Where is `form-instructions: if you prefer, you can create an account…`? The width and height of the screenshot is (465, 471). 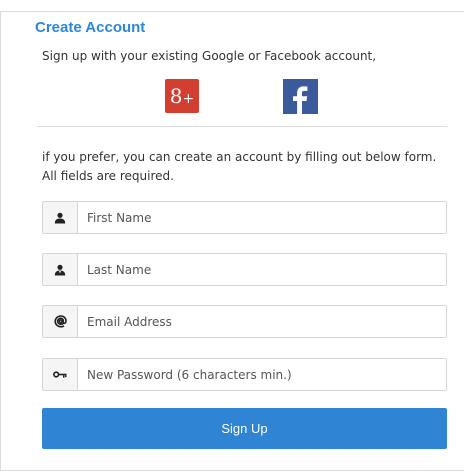 form-instructions: if you prefer, you can create an account… is located at coordinates (239, 166).